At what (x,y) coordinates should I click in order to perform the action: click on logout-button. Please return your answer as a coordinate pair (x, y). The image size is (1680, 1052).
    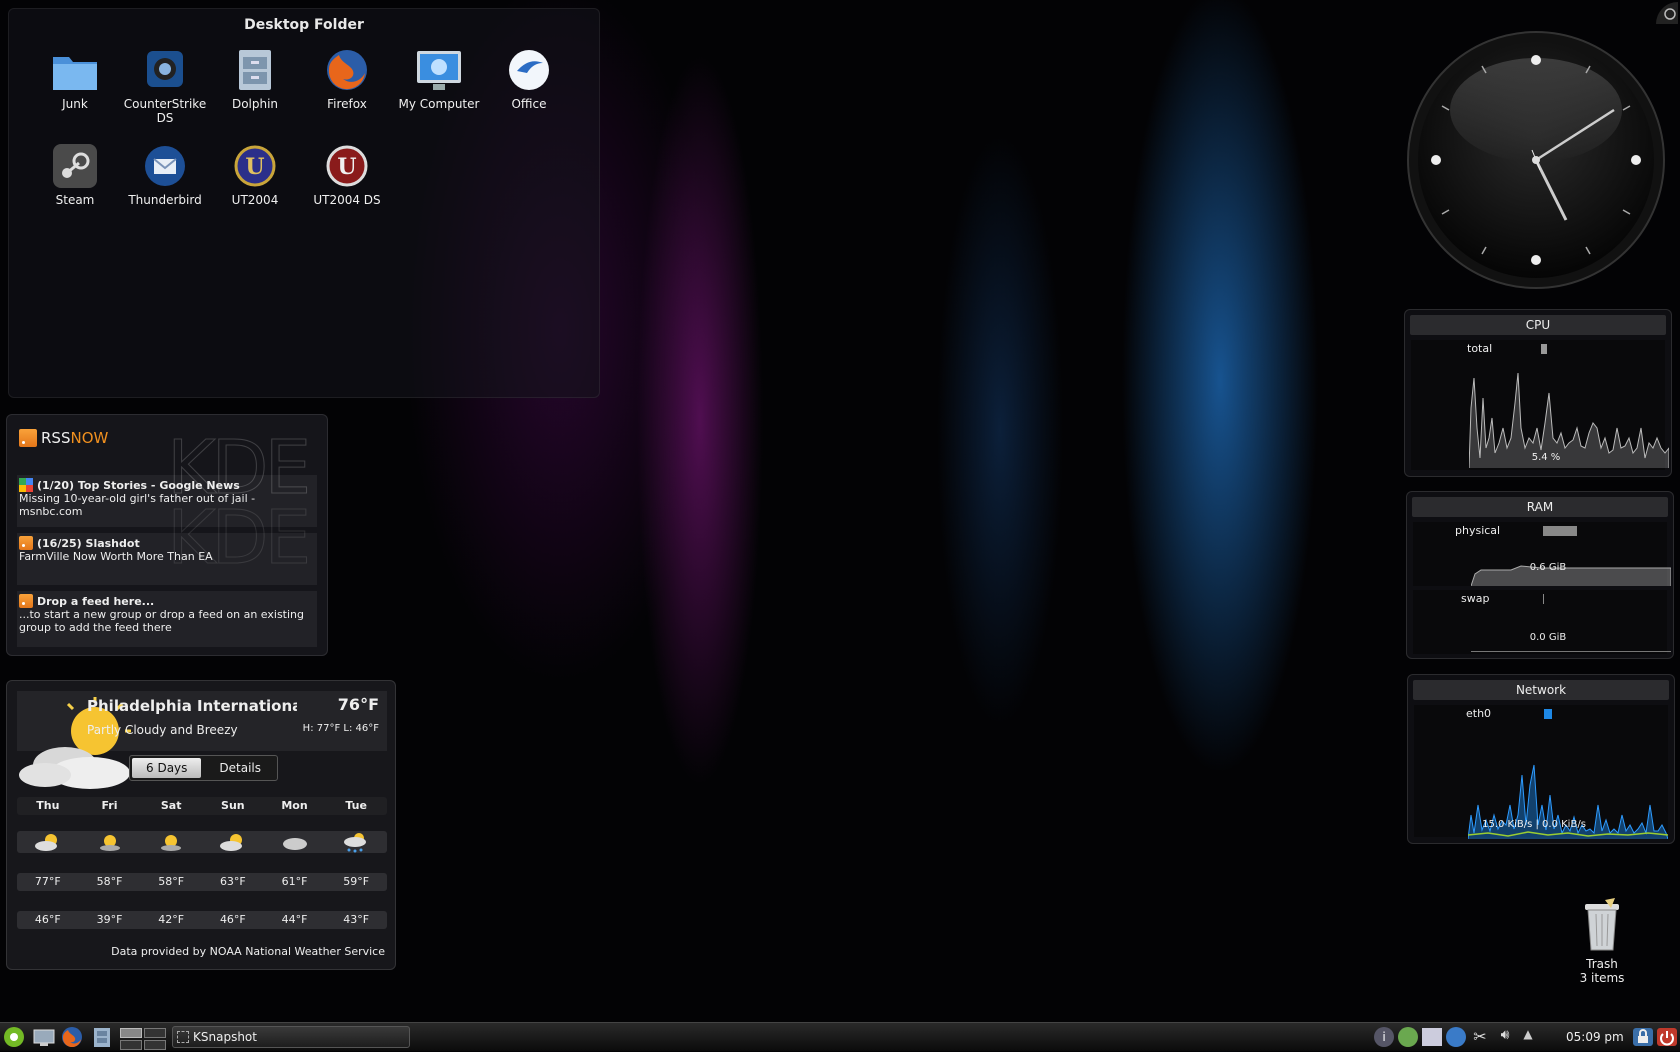
    Looking at the image, I should click on (1667, 1037).